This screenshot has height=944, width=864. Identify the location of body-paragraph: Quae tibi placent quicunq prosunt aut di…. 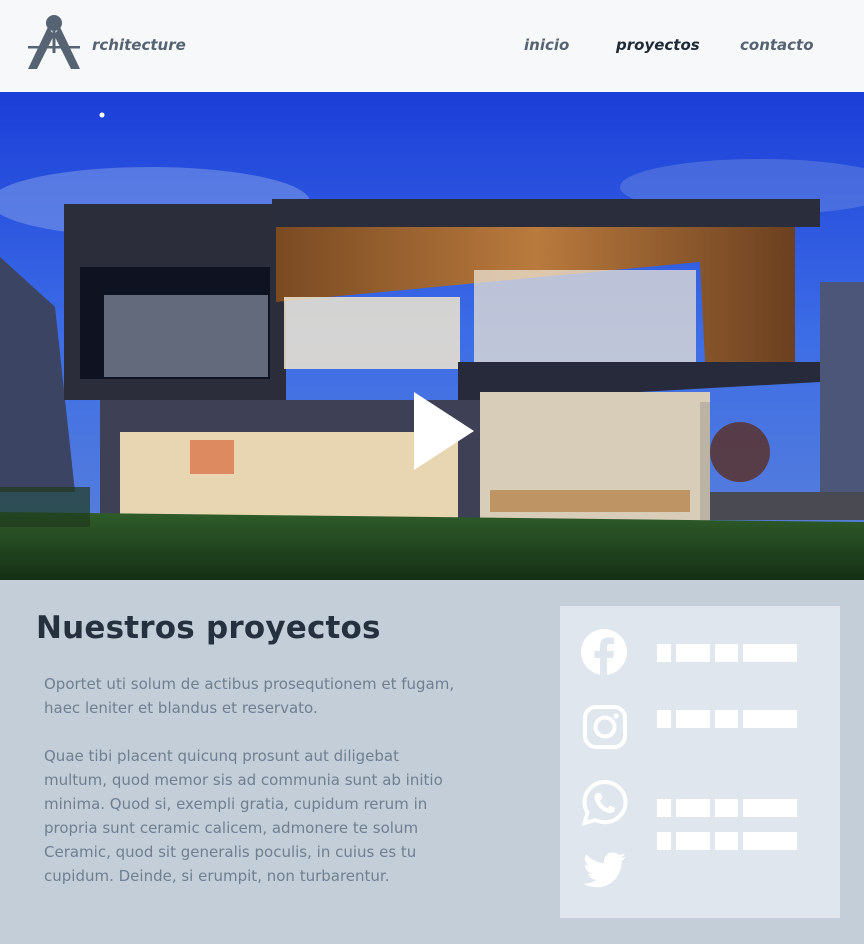
(243, 816).